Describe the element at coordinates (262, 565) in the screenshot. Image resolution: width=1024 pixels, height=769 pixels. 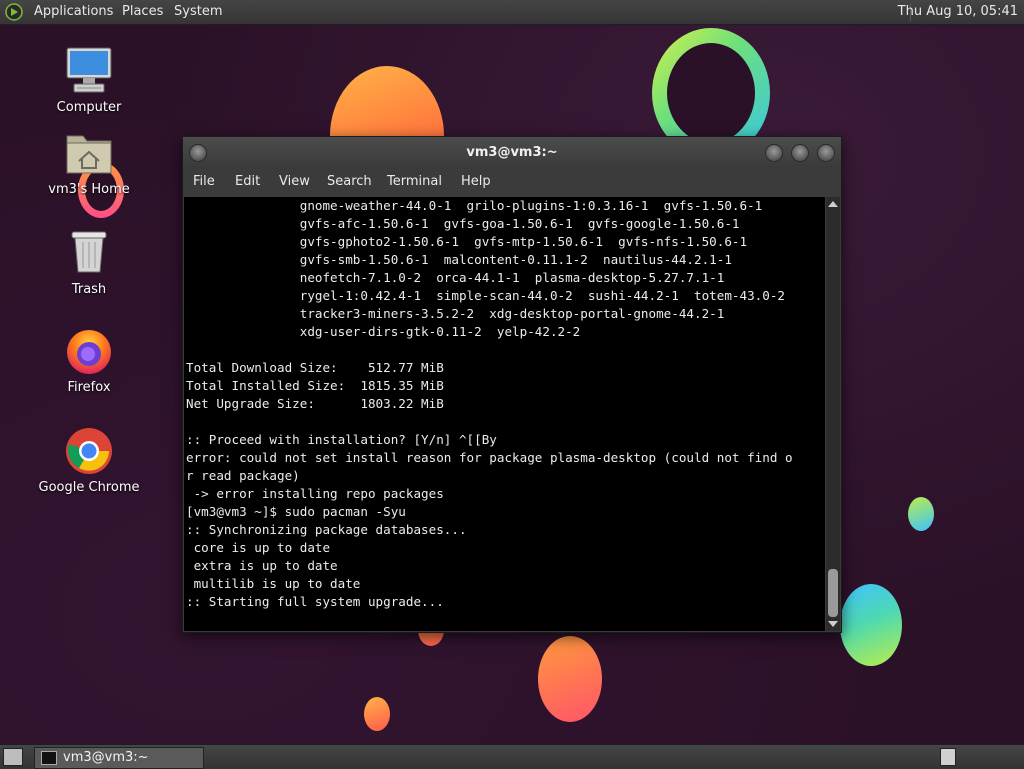
I see `terminal-line: extra is up to date` at that location.